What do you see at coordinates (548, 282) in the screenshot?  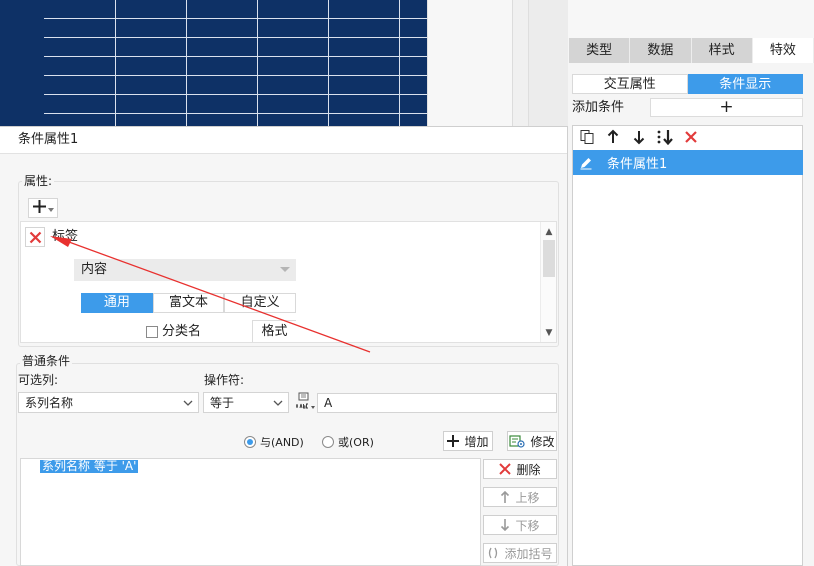 I see `attribute-list-scrollbar: ▲ ▼` at bounding box center [548, 282].